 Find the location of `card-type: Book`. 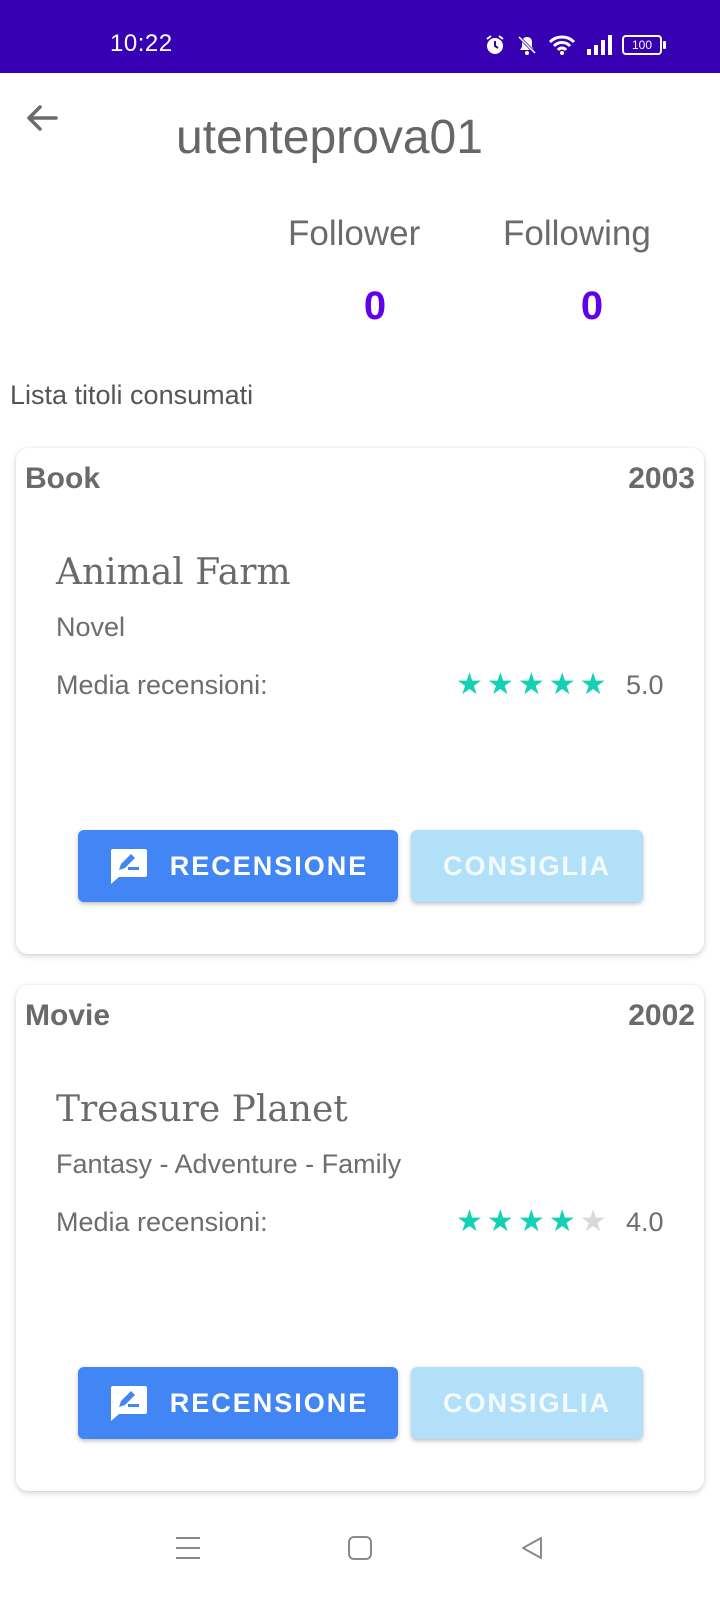

card-type: Book is located at coordinates (62, 478).